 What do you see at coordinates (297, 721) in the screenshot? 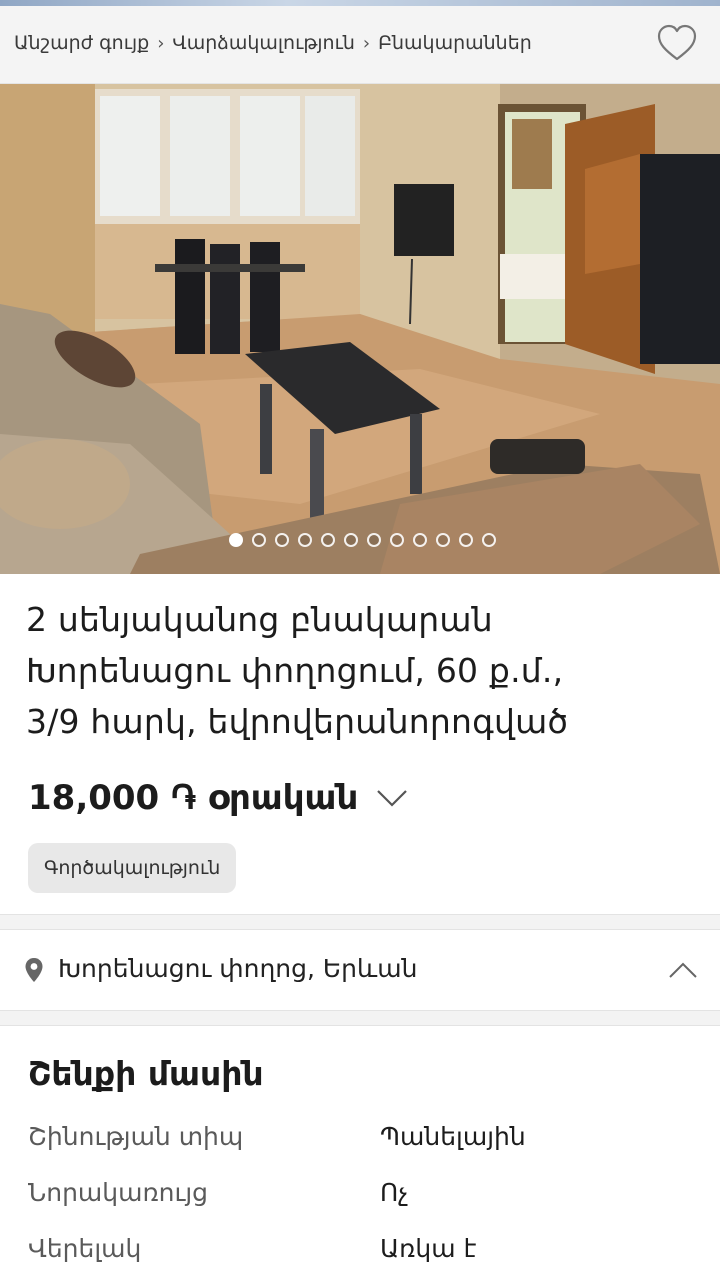
I see `title-line: 3/9 հարկ, եվրովերանորոգված` at bounding box center [297, 721].